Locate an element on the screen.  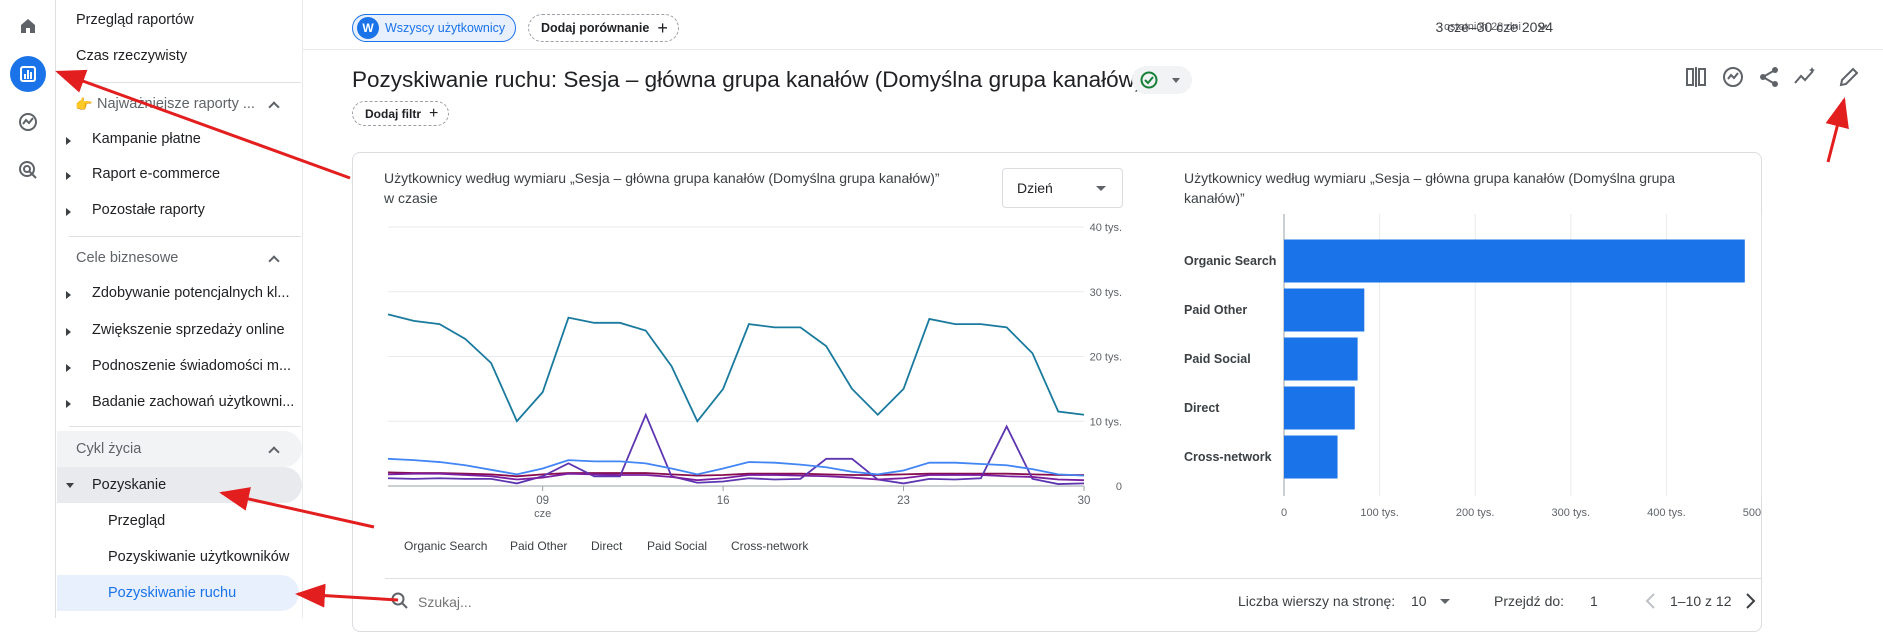
series-line-organic-search is located at coordinates (736, 368).